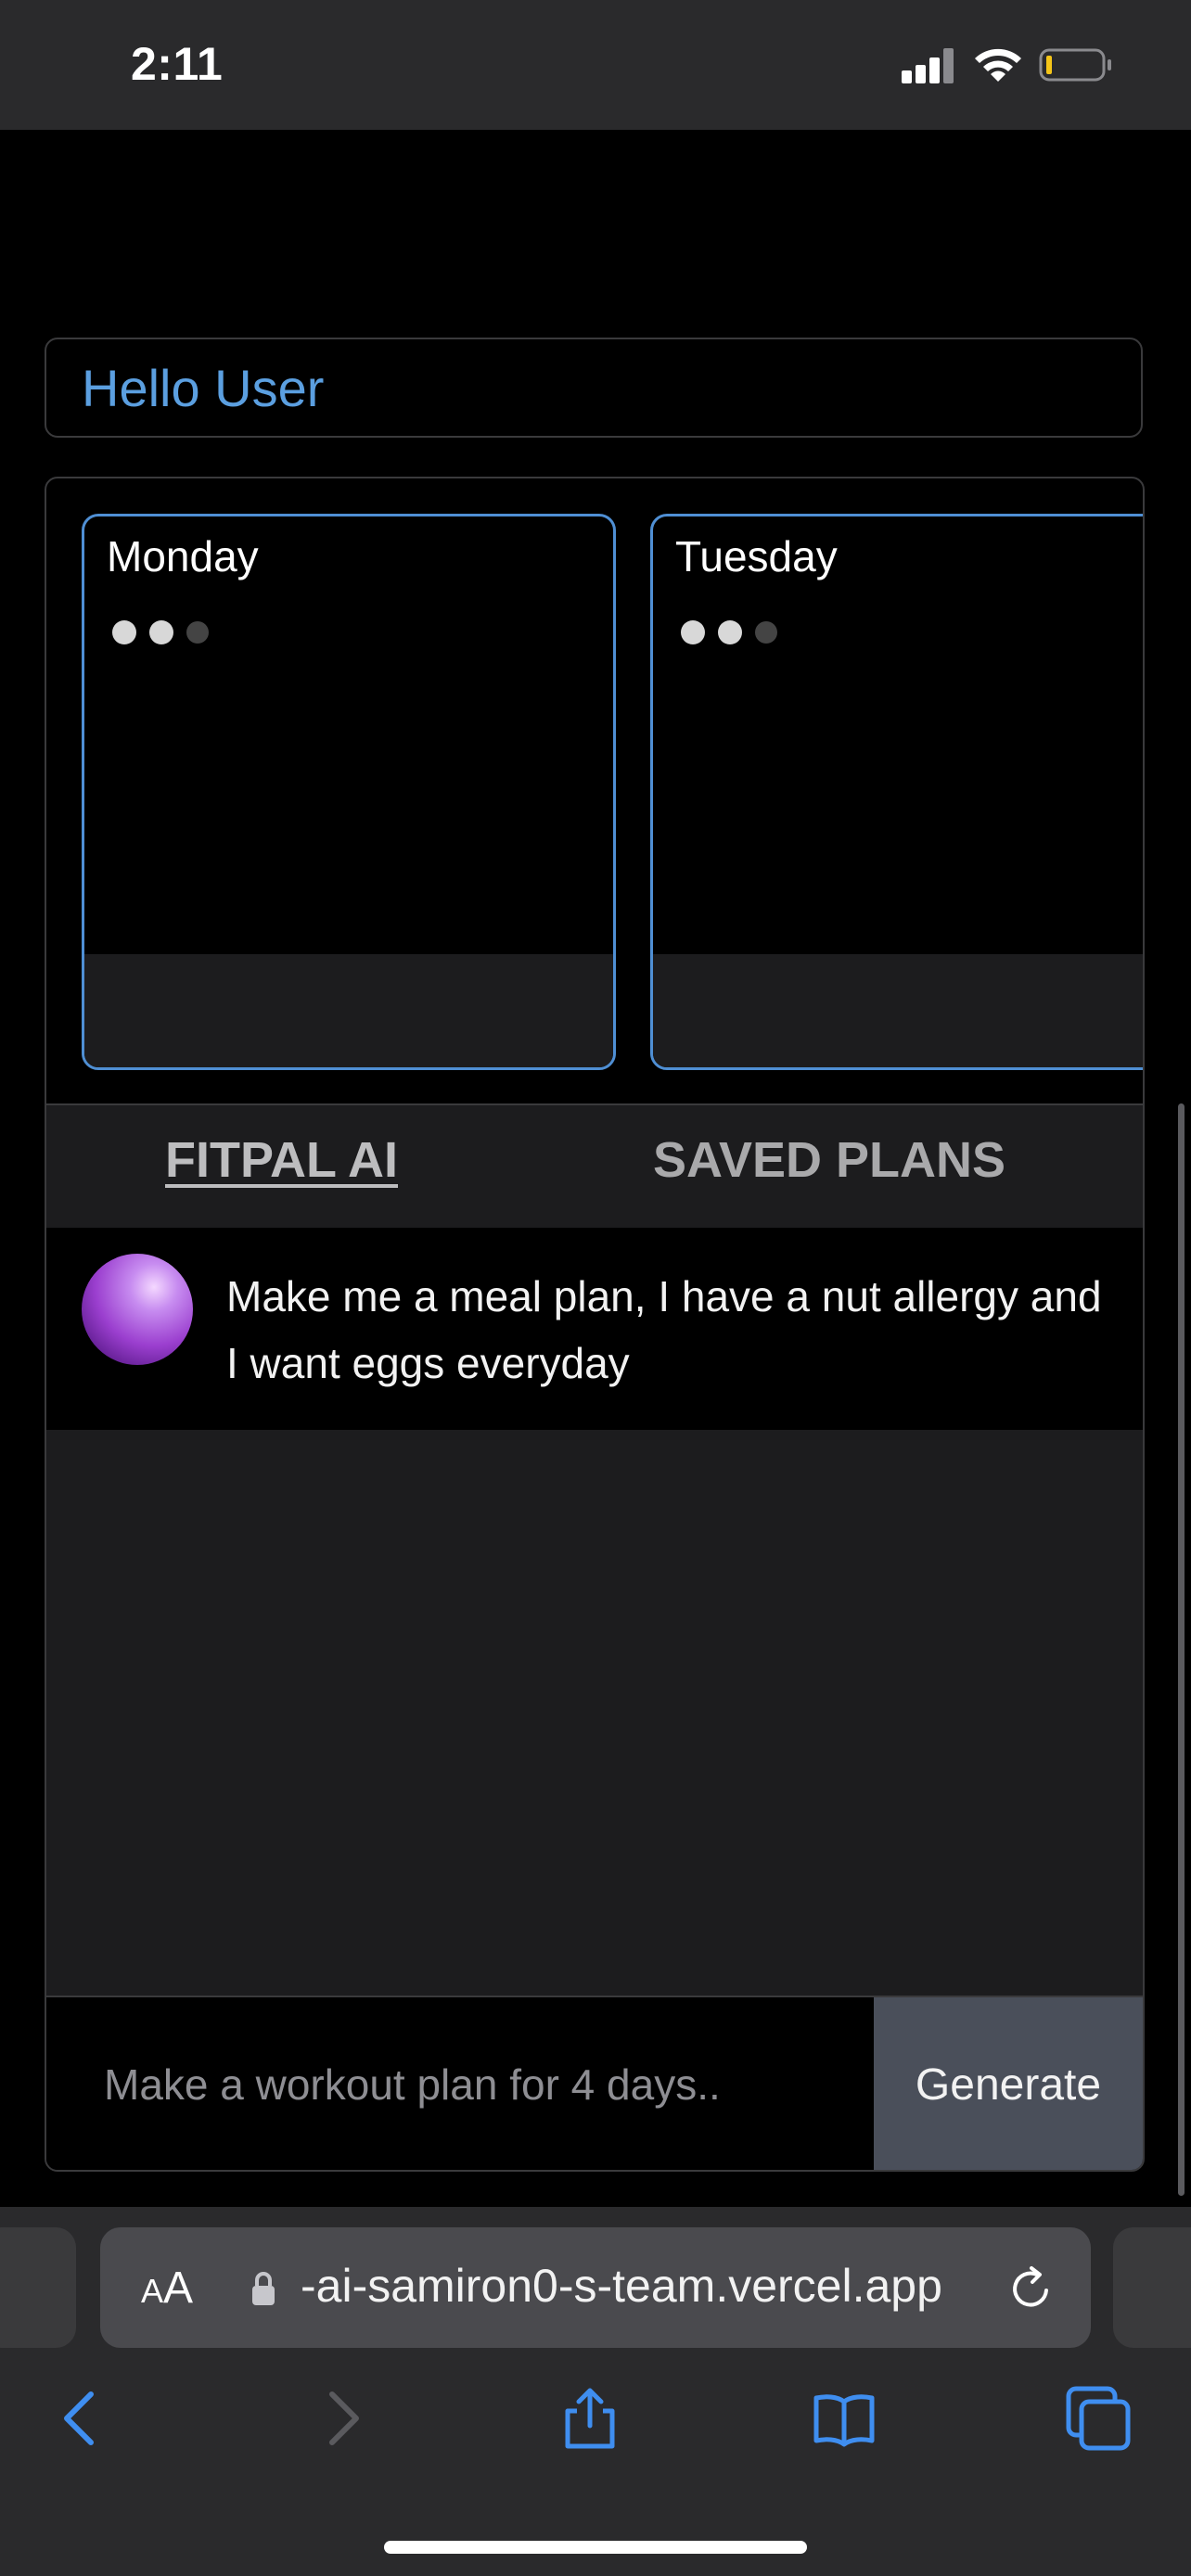 Image resolution: width=1191 pixels, height=2576 pixels. What do you see at coordinates (594, 388) in the screenshot?
I see `greeting-banner: Hello User` at bounding box center [594, 388].